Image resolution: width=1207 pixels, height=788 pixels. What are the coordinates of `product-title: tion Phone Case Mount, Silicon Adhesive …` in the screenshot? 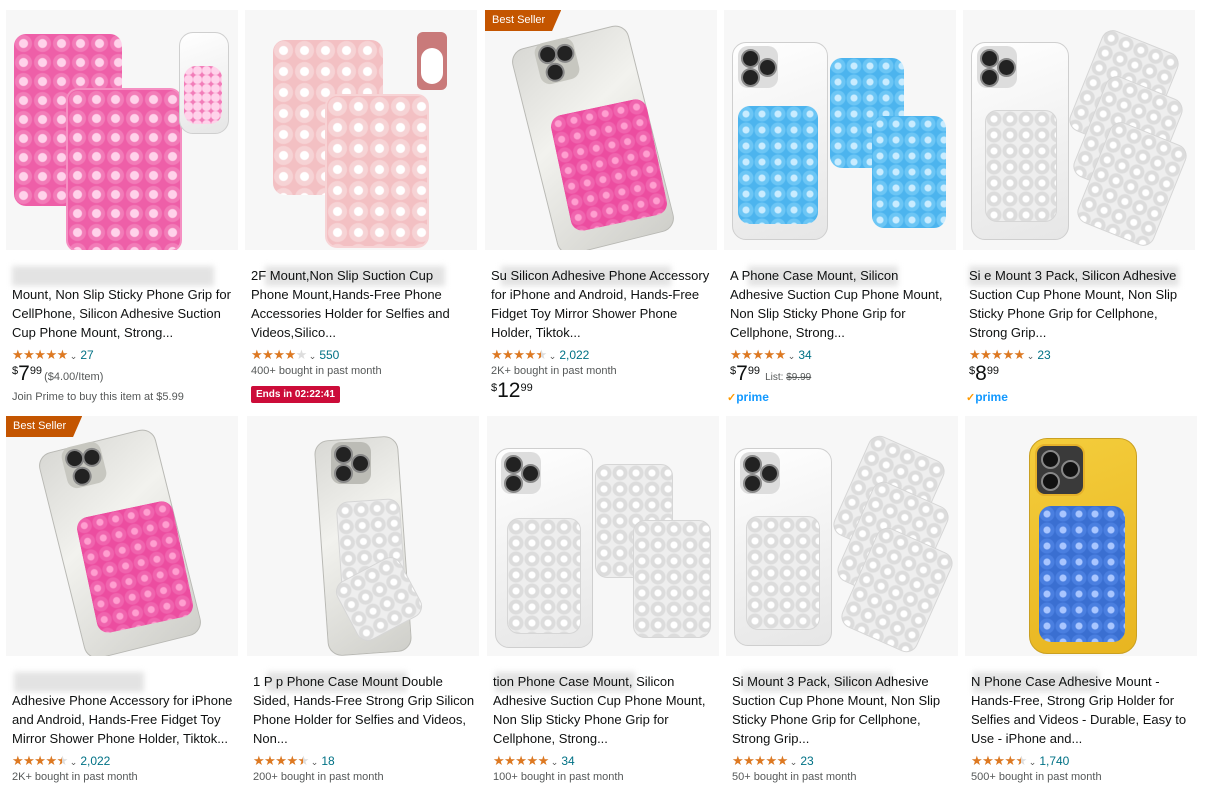 It's located at (604, 710).